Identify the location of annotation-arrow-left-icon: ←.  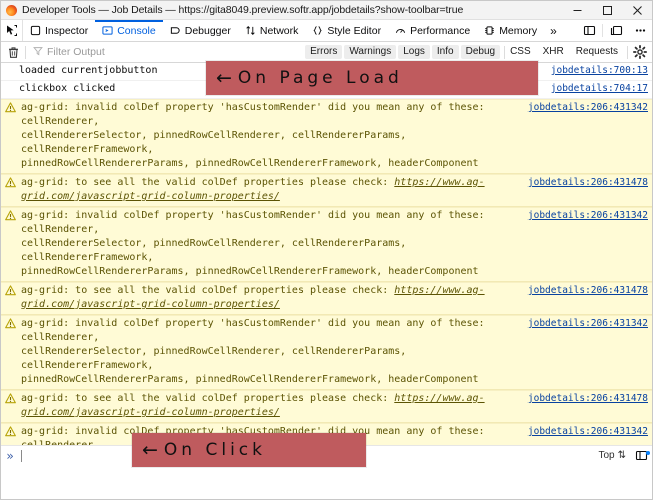
(224, 78).